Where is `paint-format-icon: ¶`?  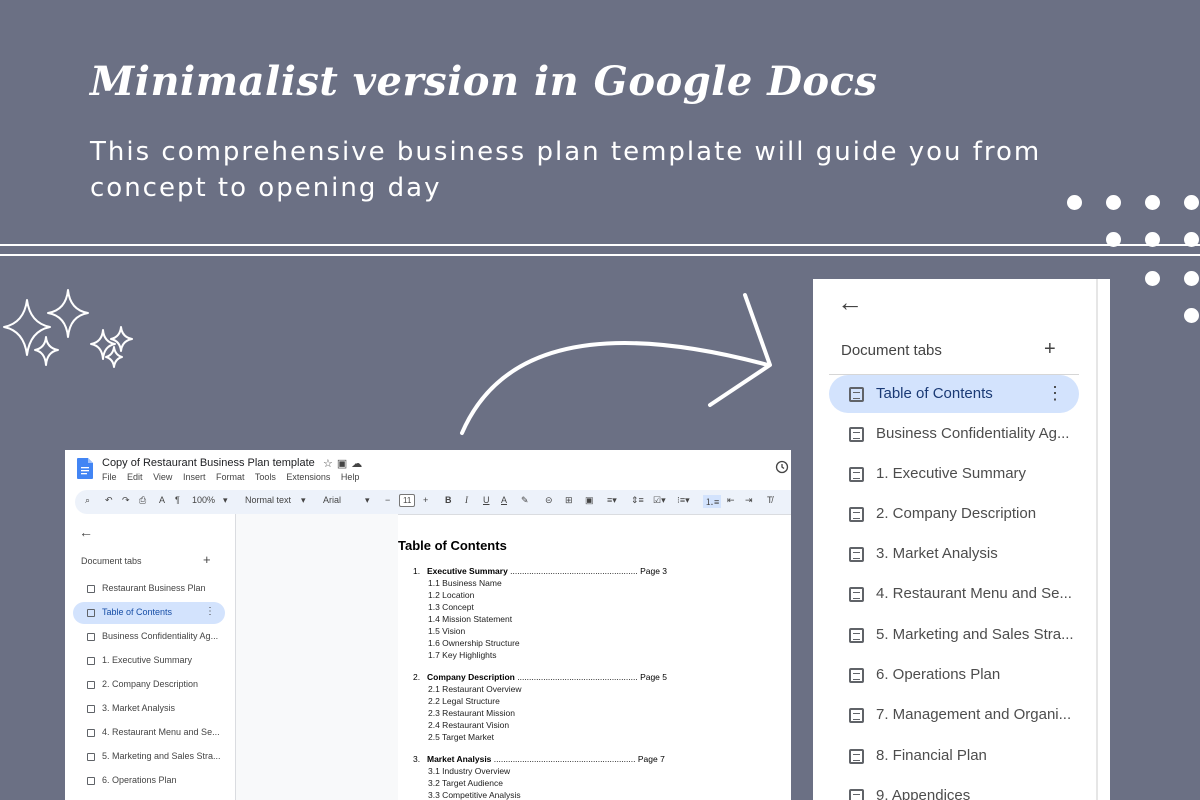
paint-format-icon: ¶ is located at coordinates (177, 500).